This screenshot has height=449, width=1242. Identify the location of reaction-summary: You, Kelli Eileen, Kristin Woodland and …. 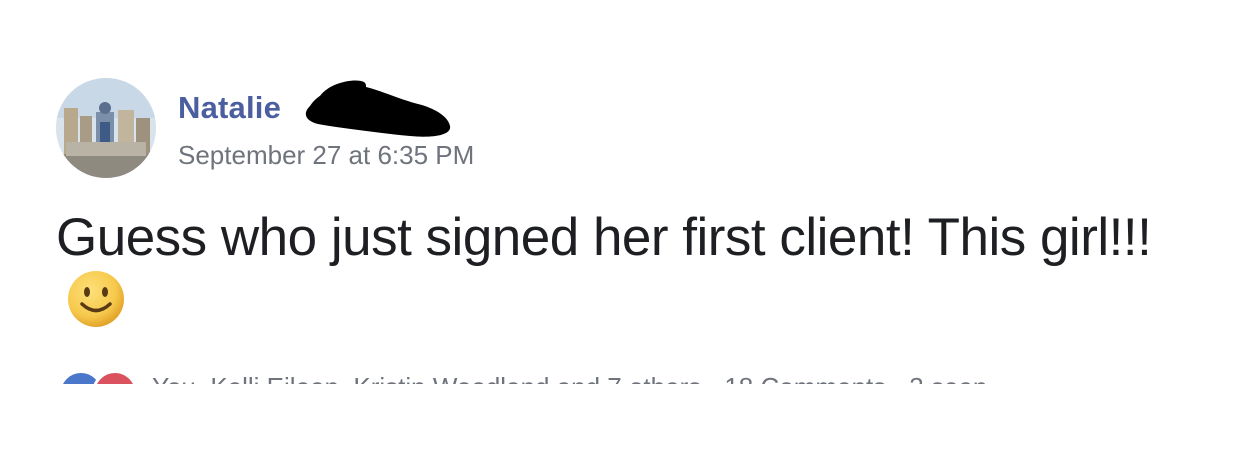
(569, 378).